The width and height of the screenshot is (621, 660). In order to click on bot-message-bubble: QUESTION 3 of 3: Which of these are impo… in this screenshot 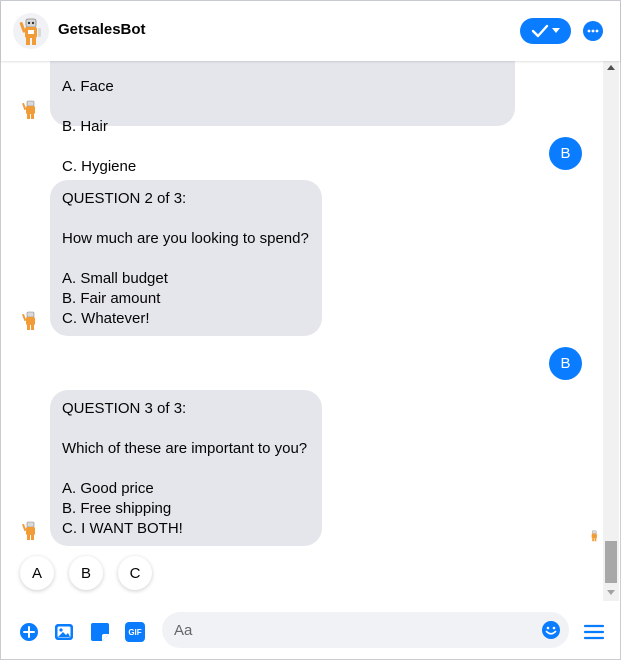, I will do `click(186, 468)`.